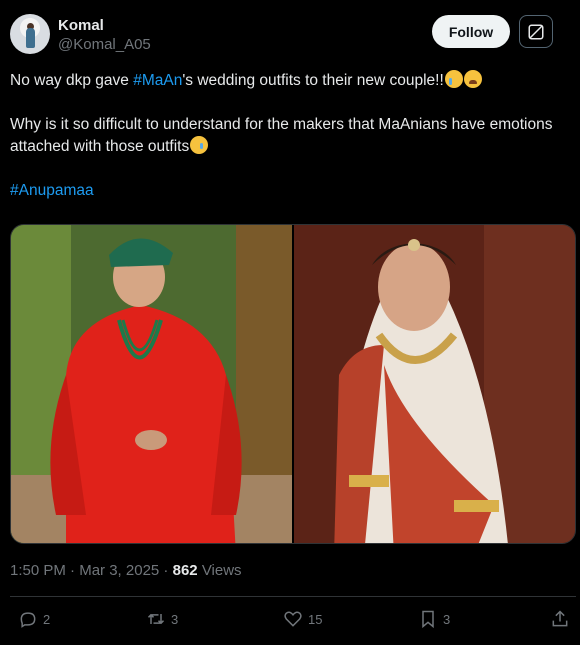 This screenshot has height=645, width=580. What do you see at coordinates (28, 620) in the screenshot?
I see `reply-icon` at bounding box center [28, 620].